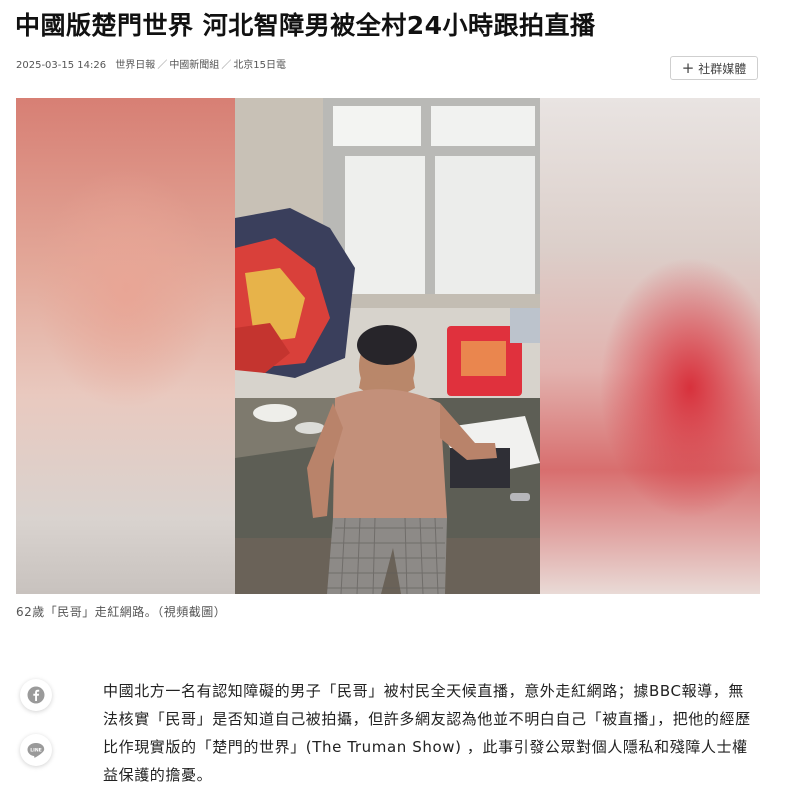 This screenshot has height=797, width=789. I want to click on article-headline: 中國版楚門世界 河北智障男被全村24小時跟拍直播, so click(305, 25).